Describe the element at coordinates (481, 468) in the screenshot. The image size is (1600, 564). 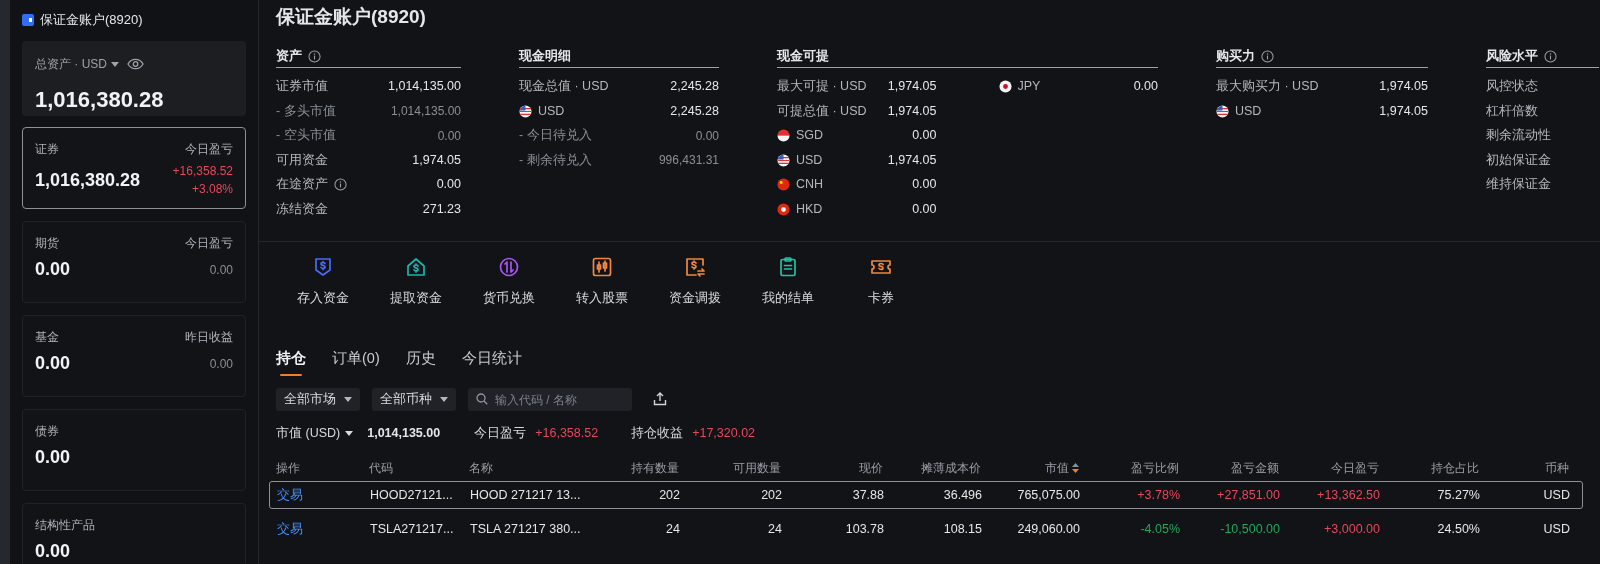
I see `column-header: 名称` at that location.